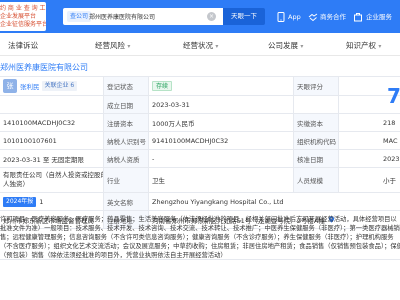  I want to click on field-value: 2023-03-31, so click(171, 104).